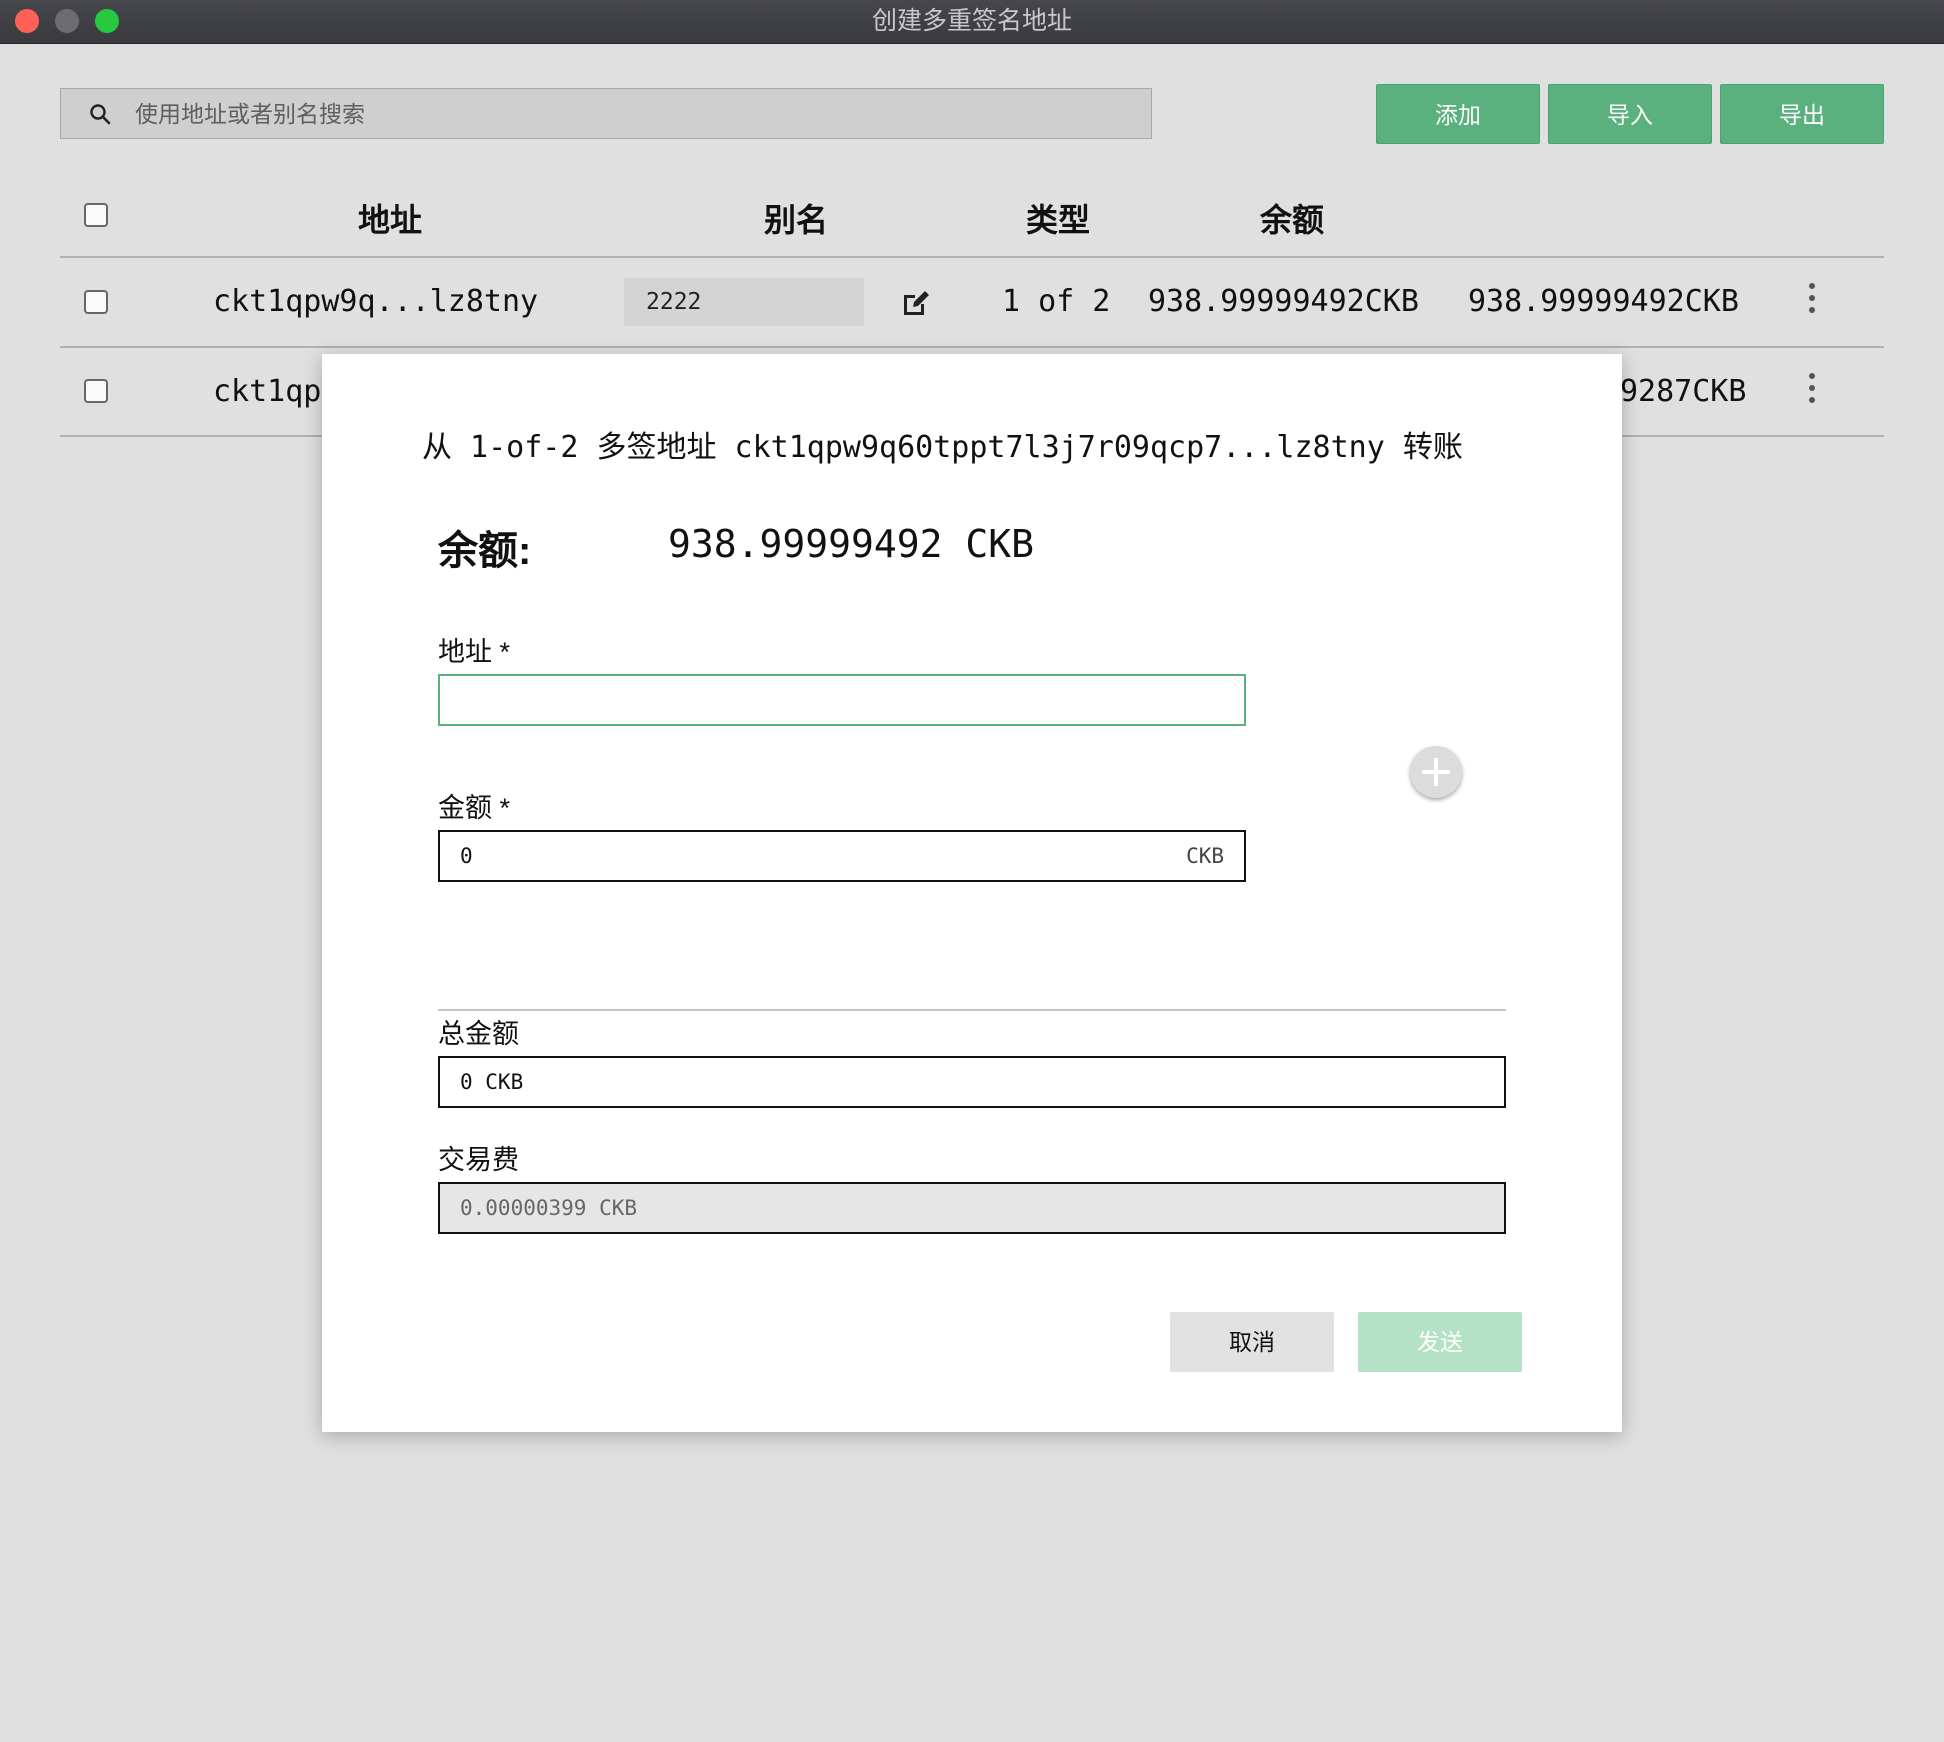 Image resolution: width=1944 pixels, height=1742 pixels. Describe the element at coordinates (1292, 220) in the screenshot. I see `column-header-balance: 余额` at that location.